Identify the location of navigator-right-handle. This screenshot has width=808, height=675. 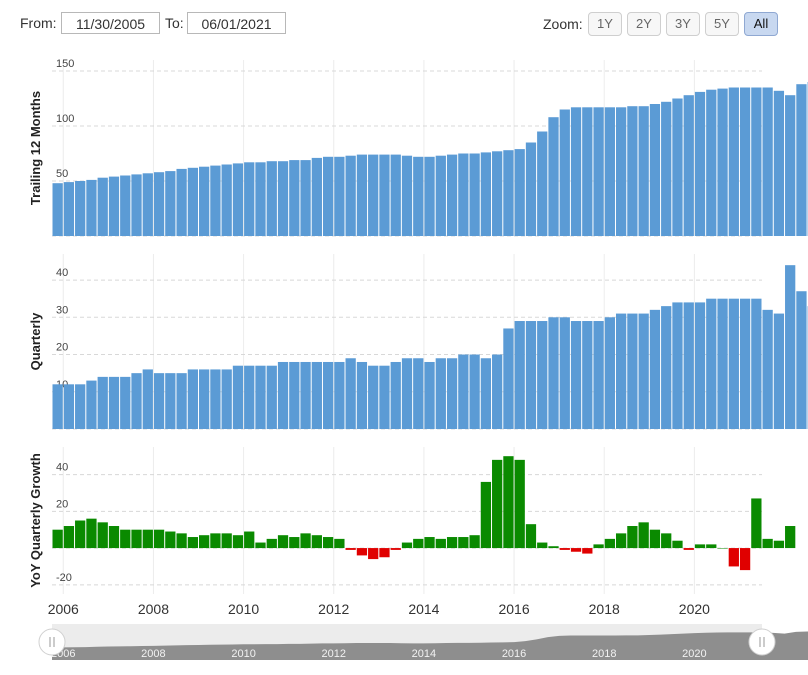
(762, 642).